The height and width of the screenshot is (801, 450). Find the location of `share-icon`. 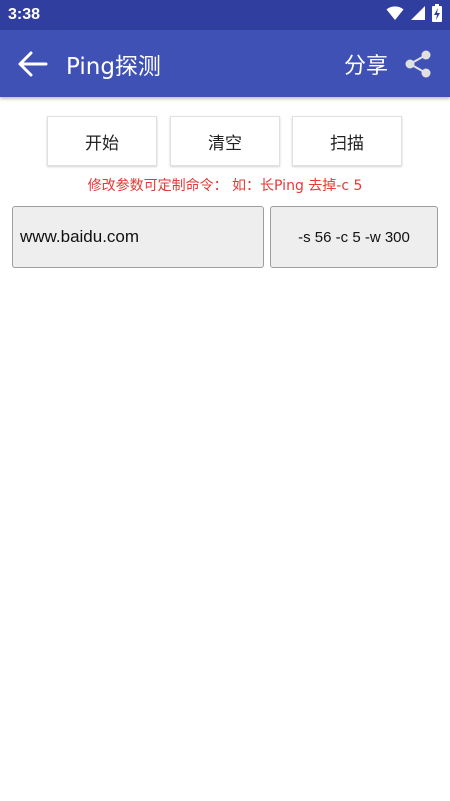

share-icon is located at coordinates (418, 64).